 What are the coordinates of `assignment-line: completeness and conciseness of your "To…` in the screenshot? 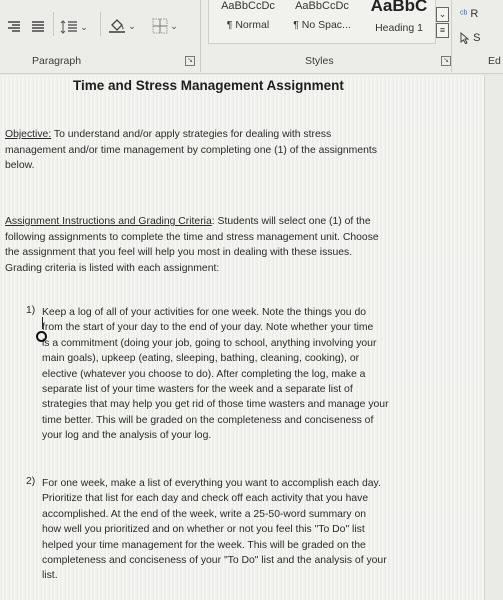 It's located at (214, 561).